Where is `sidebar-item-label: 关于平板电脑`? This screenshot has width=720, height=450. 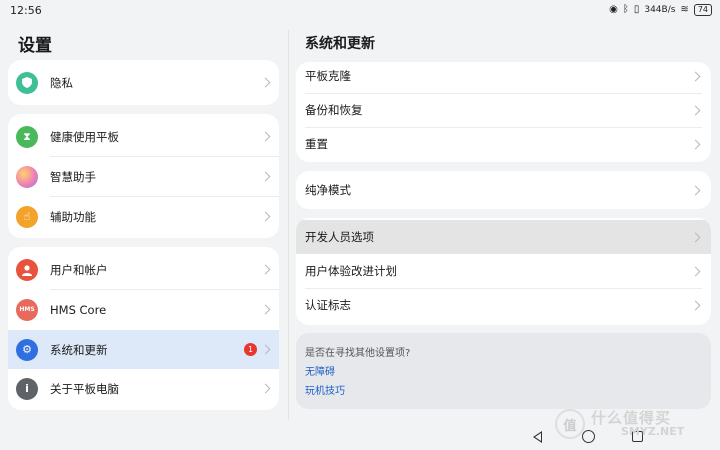 sidebar-item-label: 关于平板电脑 is located at coordinates (84, 388).